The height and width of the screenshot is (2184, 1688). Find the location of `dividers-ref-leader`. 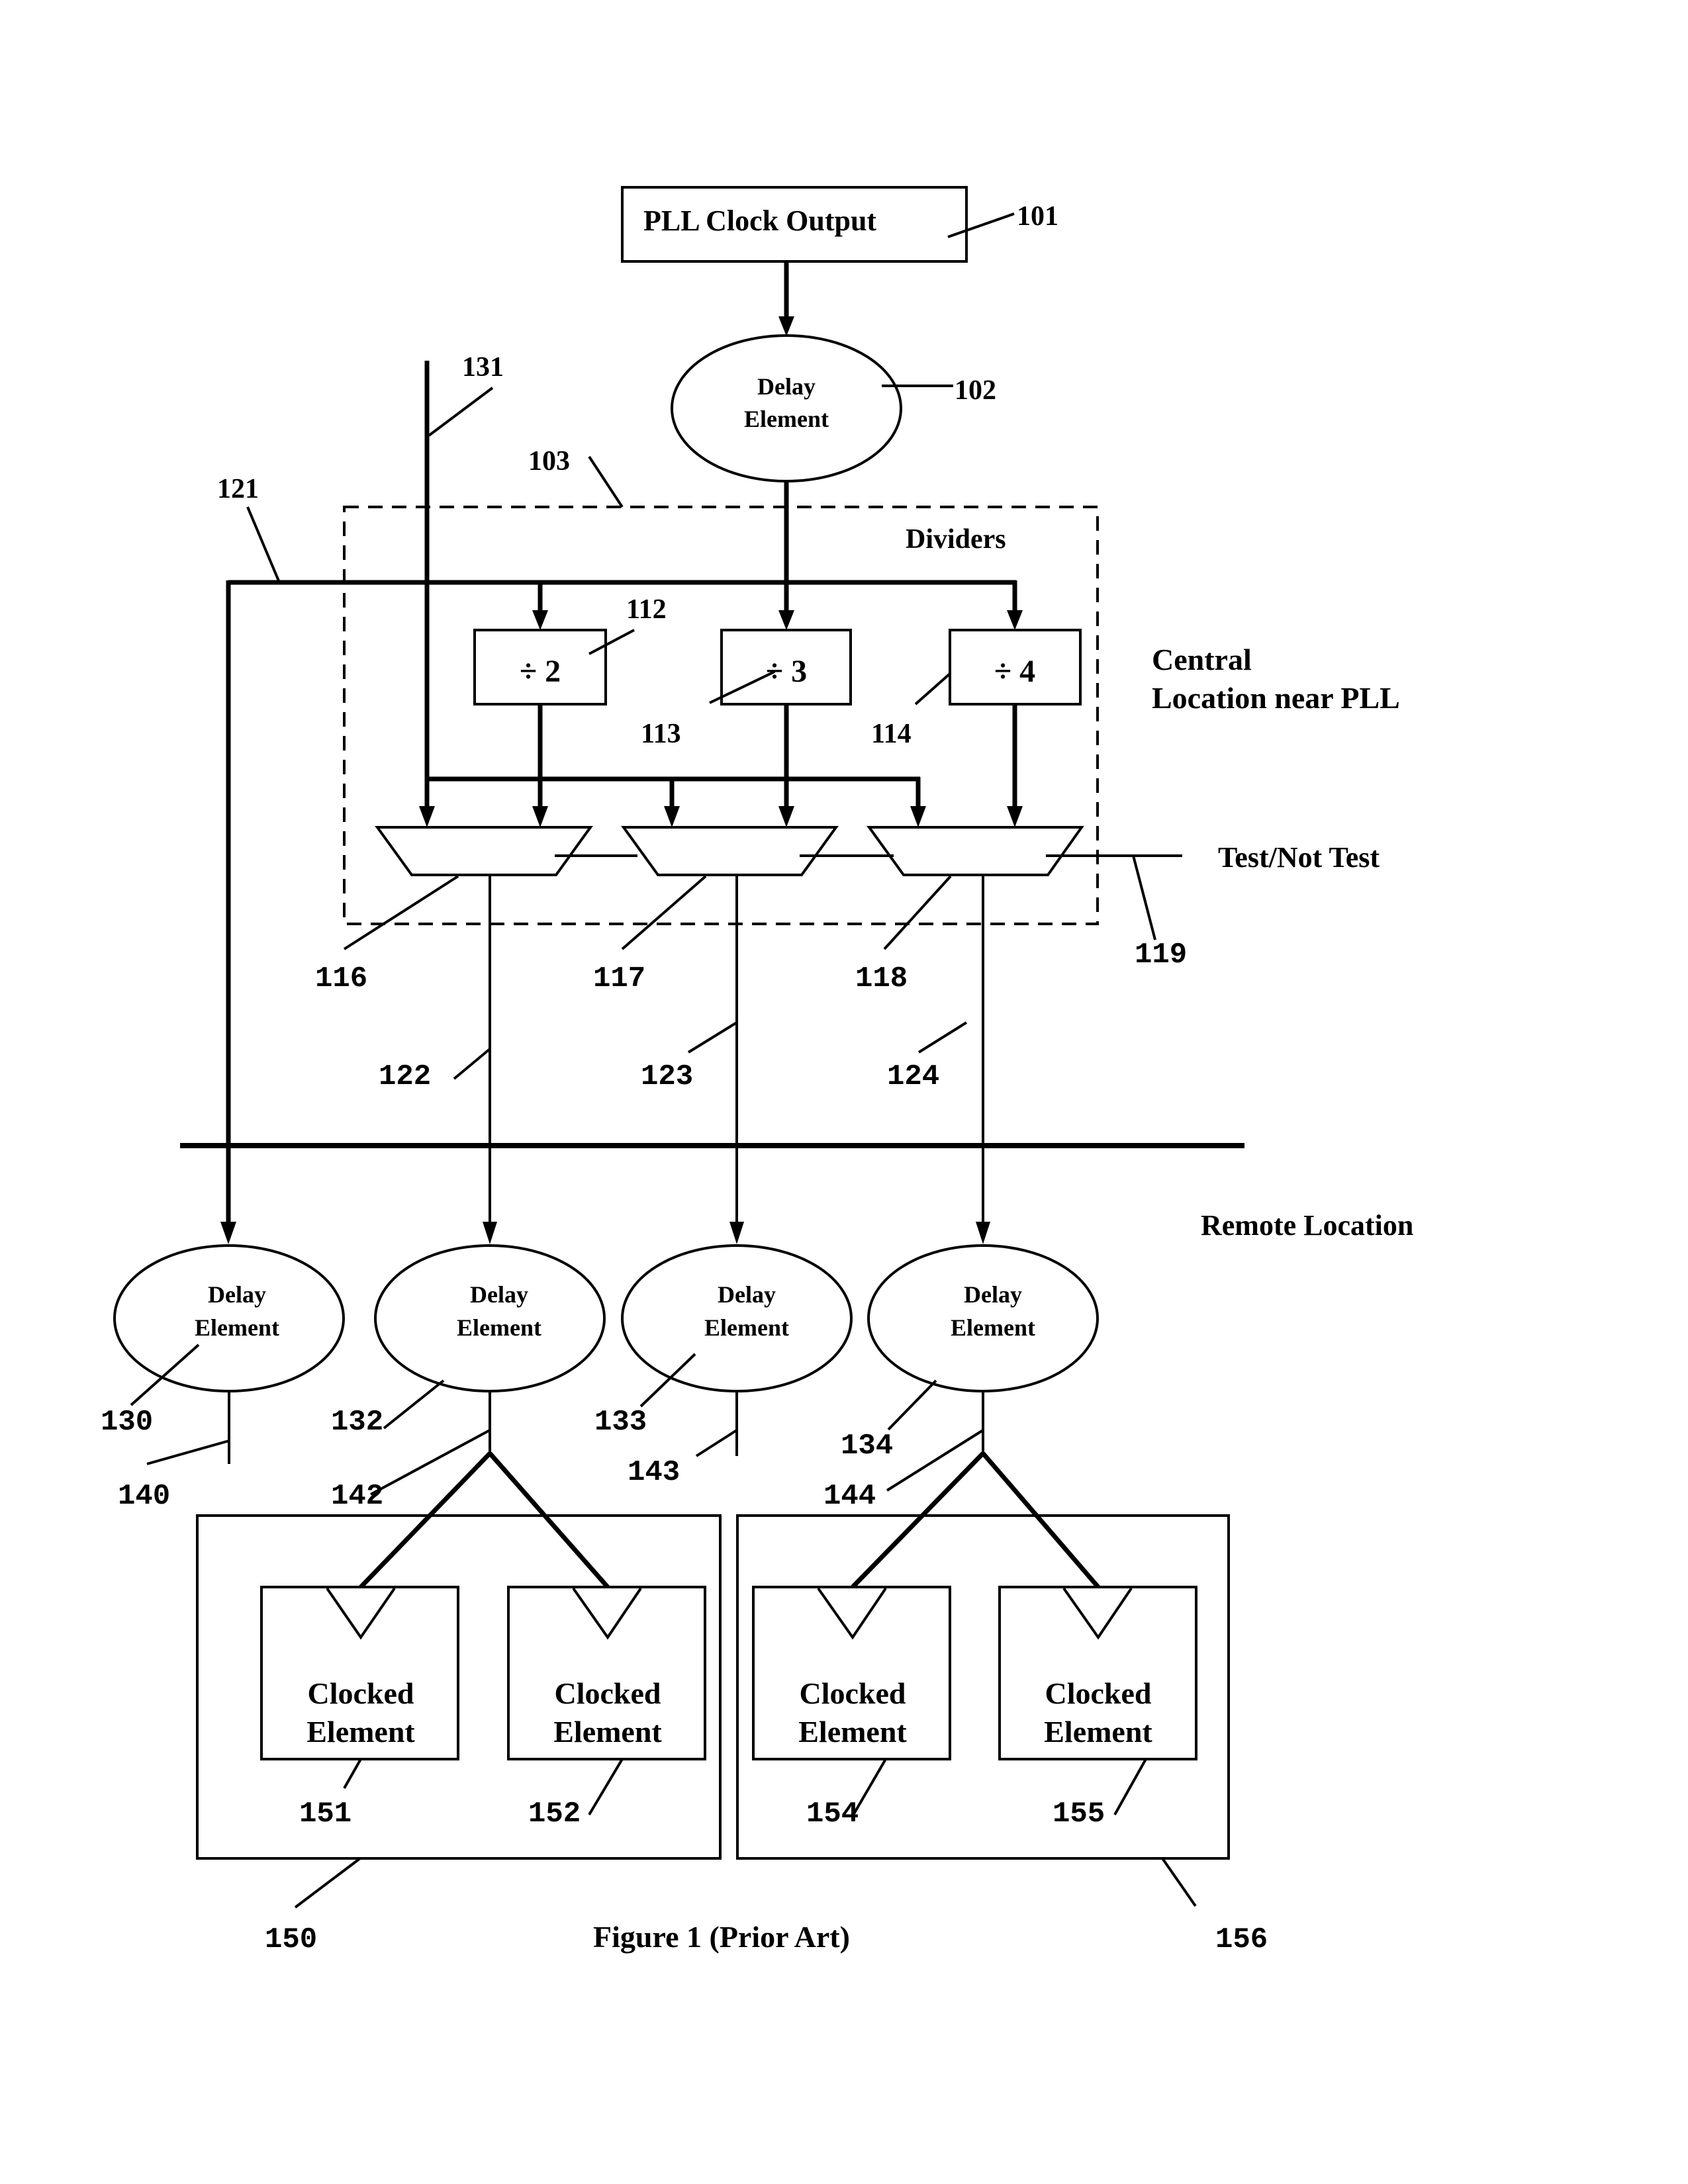

dividers-ref-leader is located at coordinates (606, 481).